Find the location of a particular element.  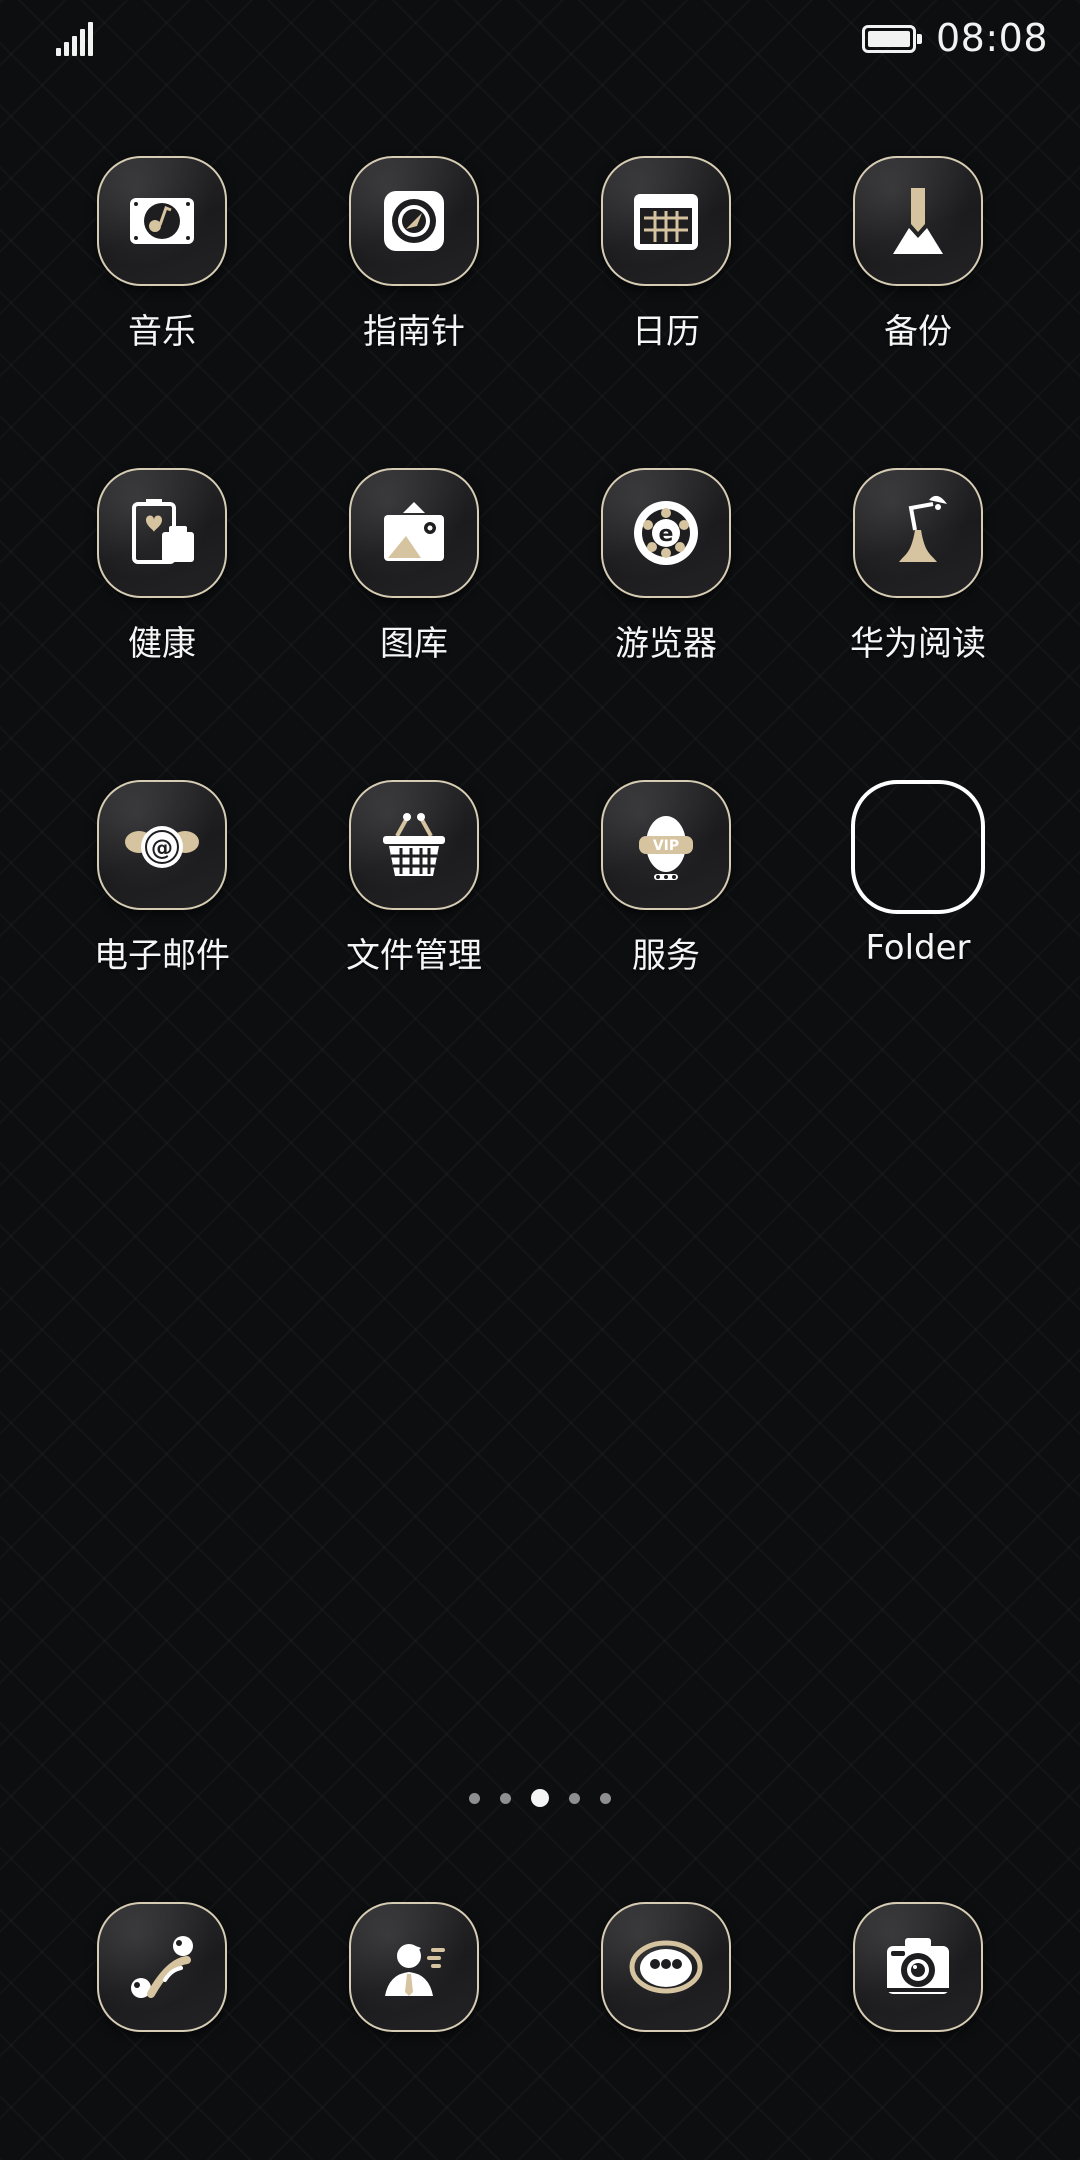

browser-icon: e is located at coordinates (666, 533).